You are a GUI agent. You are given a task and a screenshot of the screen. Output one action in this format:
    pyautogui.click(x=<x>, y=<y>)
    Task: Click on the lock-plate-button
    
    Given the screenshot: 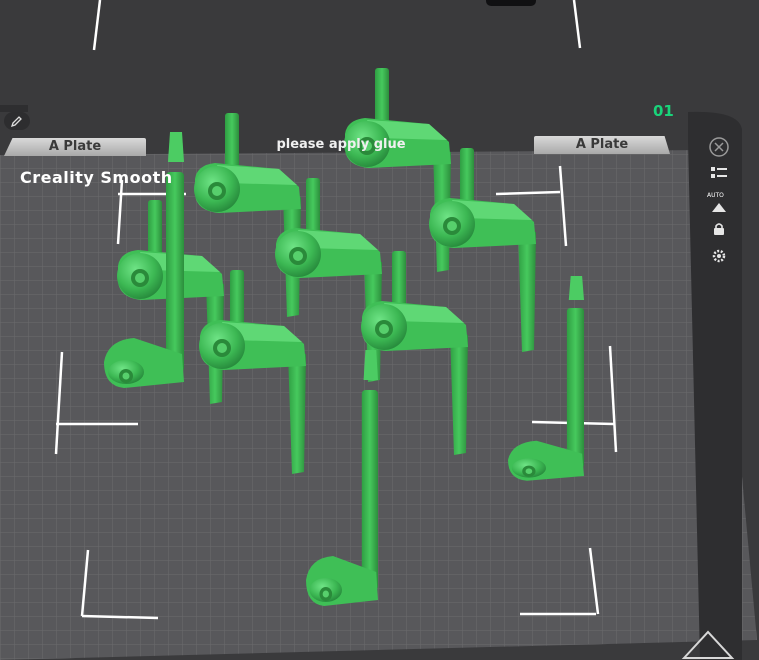 What is the action you would take?
    pyautogui.click(x=719, y=229)
    